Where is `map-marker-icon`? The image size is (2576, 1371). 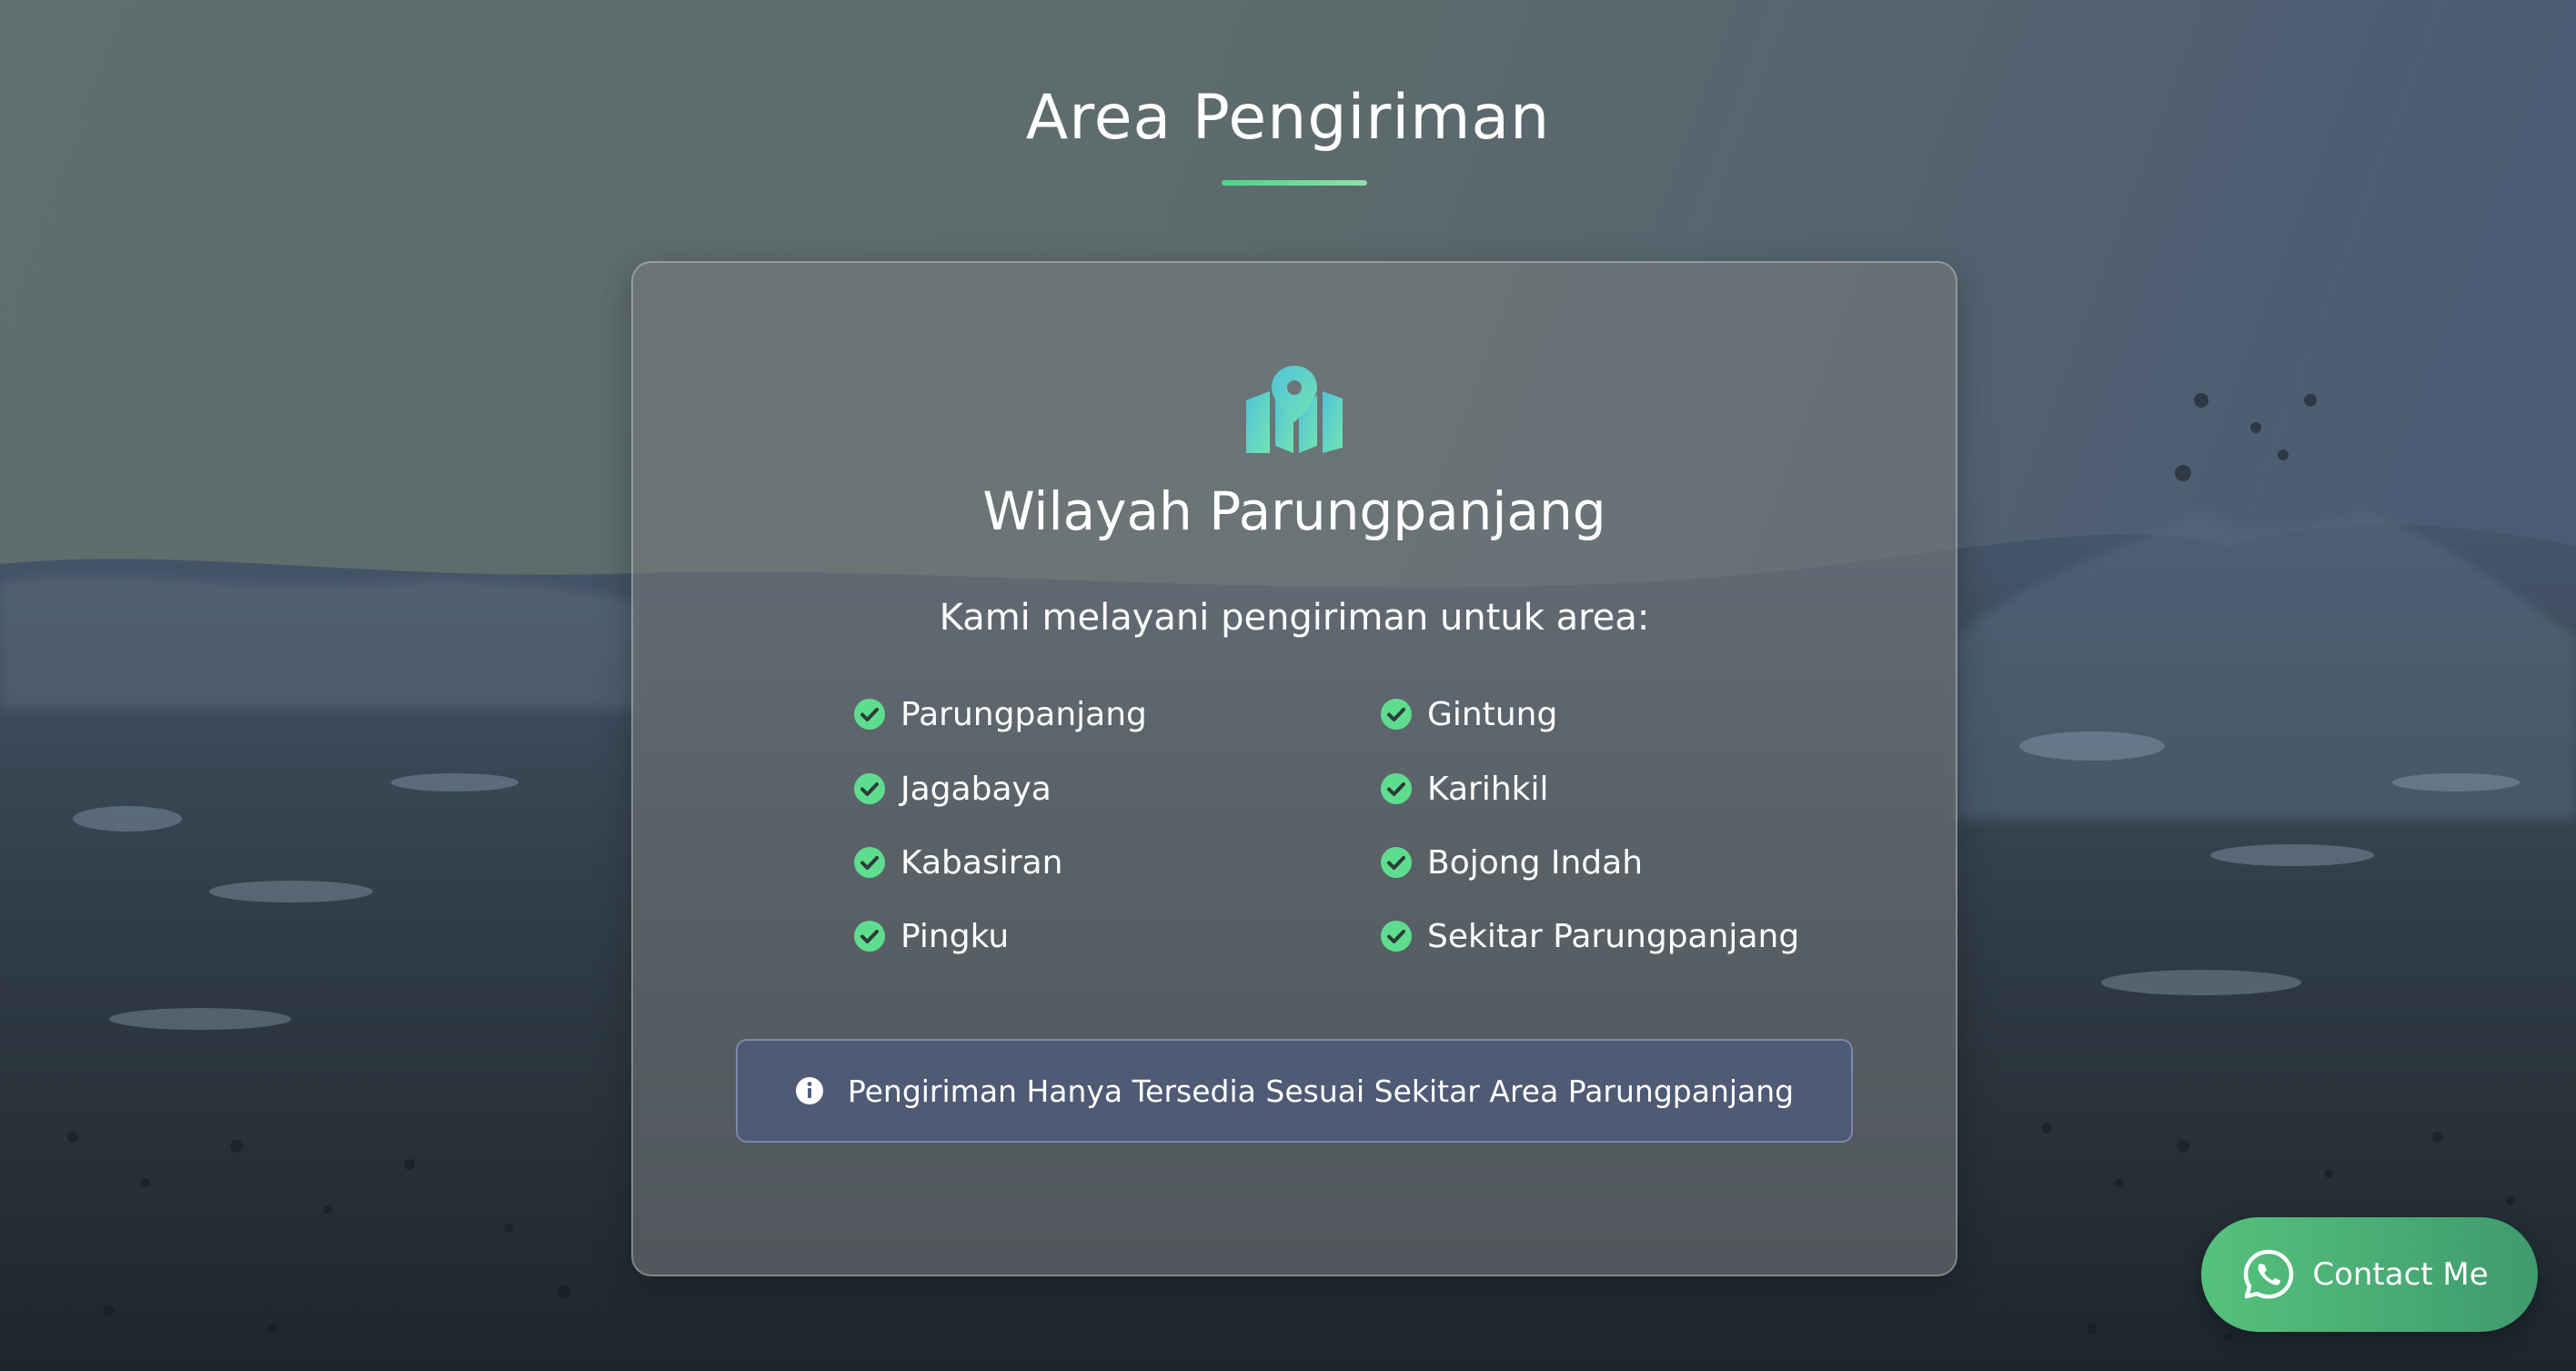 map-marker-icon is located at coordinates (1294, 409).